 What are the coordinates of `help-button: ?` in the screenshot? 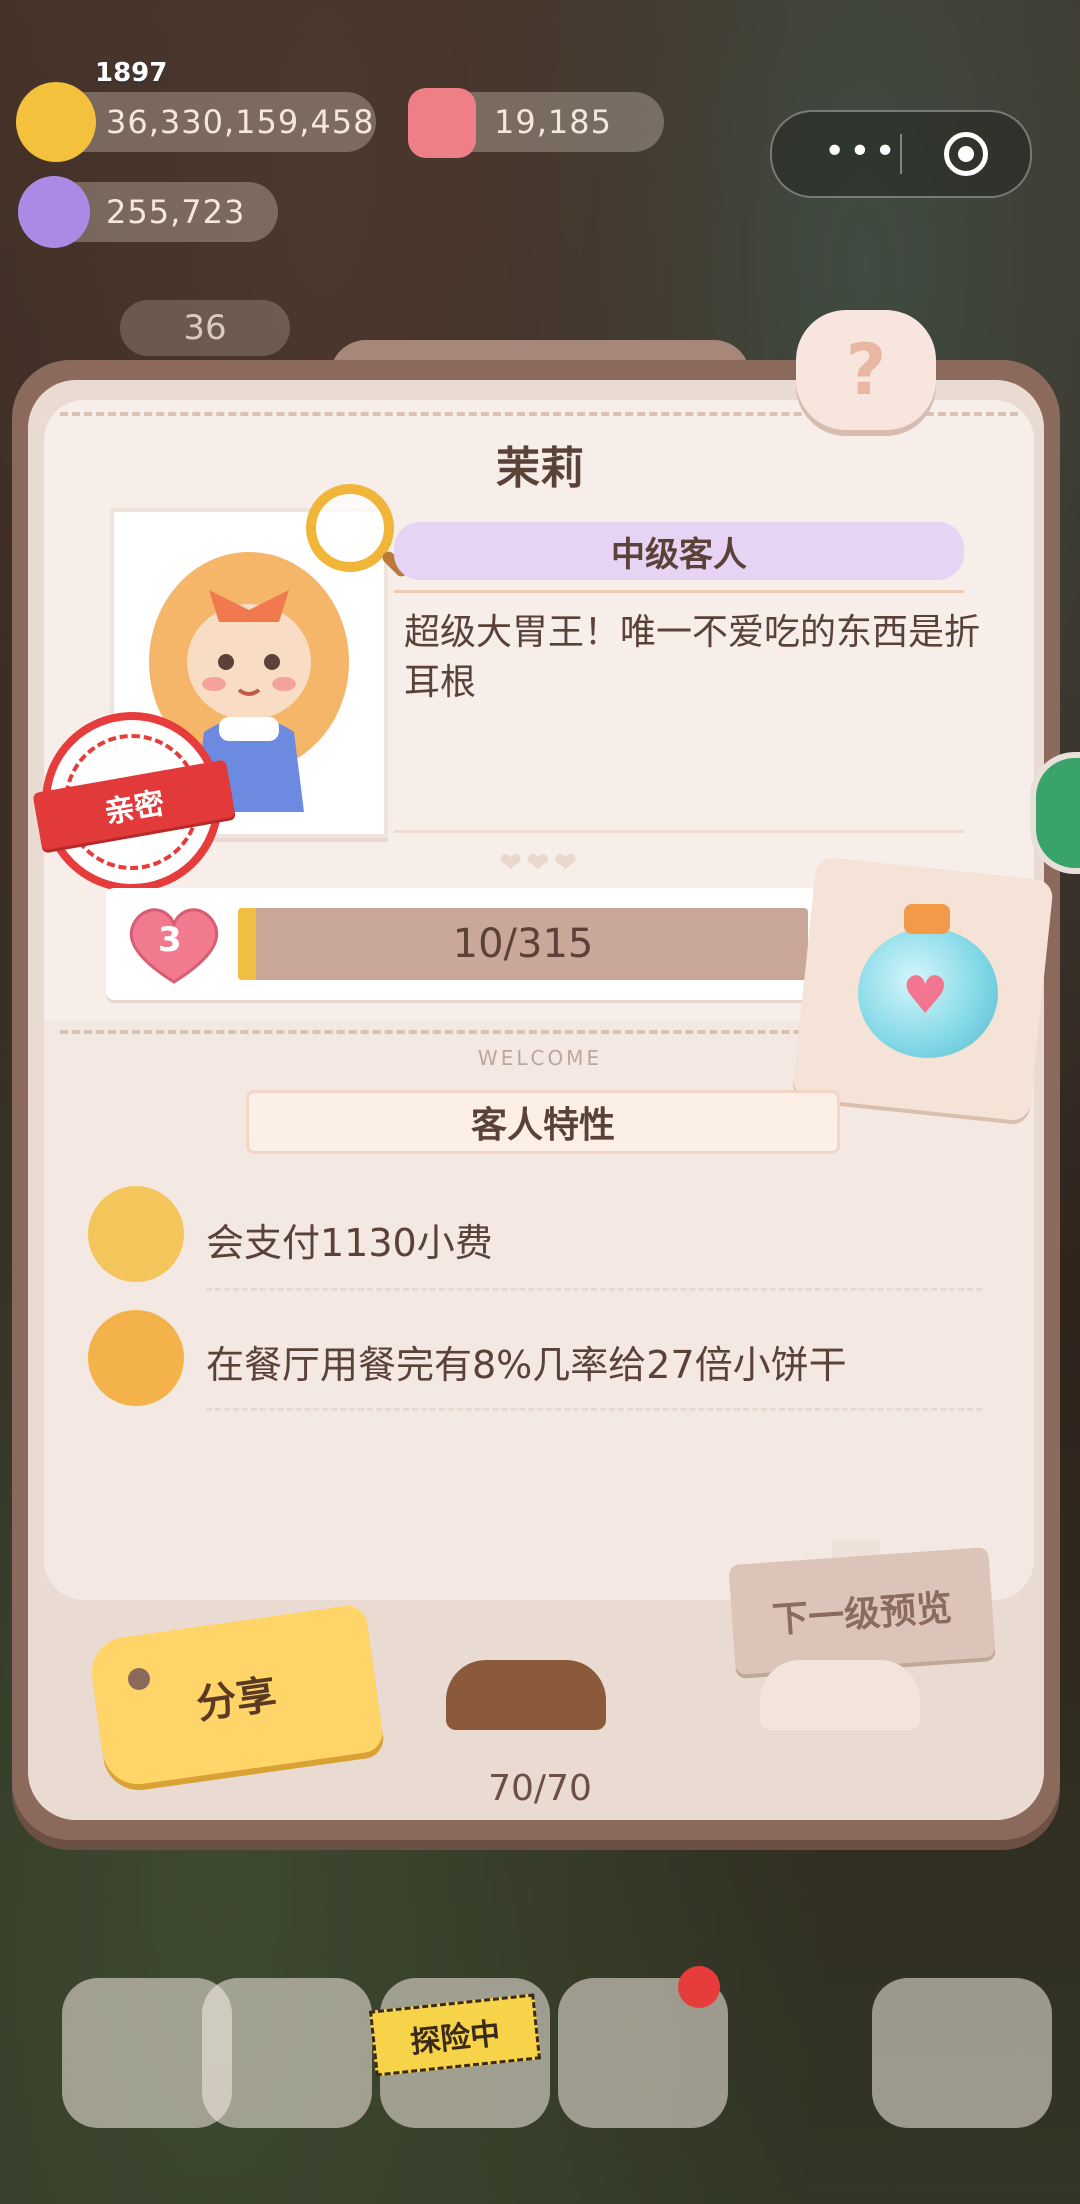 It's located at (866, 370).